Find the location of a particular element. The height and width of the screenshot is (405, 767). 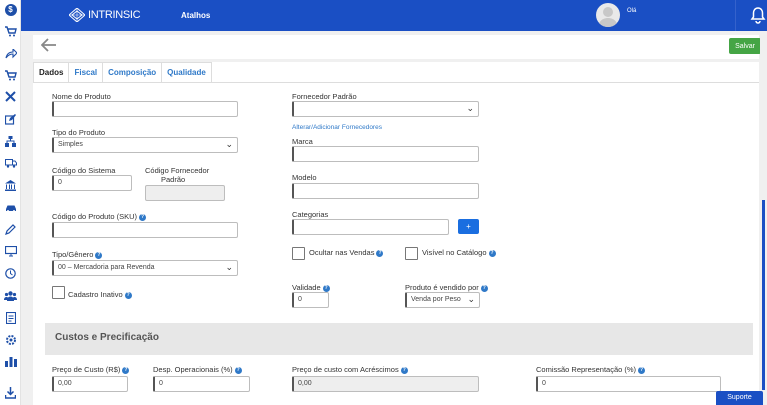

vendido-por-select: Venda por Peso is located at coordinates (442, 300).